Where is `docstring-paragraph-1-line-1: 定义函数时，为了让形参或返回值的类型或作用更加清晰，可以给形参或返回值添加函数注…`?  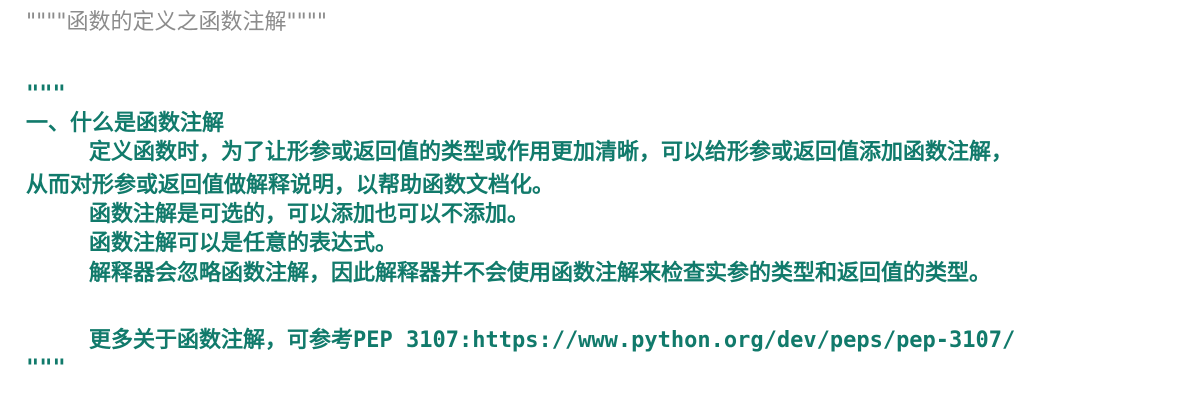
docstring-paragraph-1-line-1: 定义函数时，为了让形参或返回值的类型或作用更加清晰，可以给形参或返回值添加函数注… is located at coordinates (551, 152).